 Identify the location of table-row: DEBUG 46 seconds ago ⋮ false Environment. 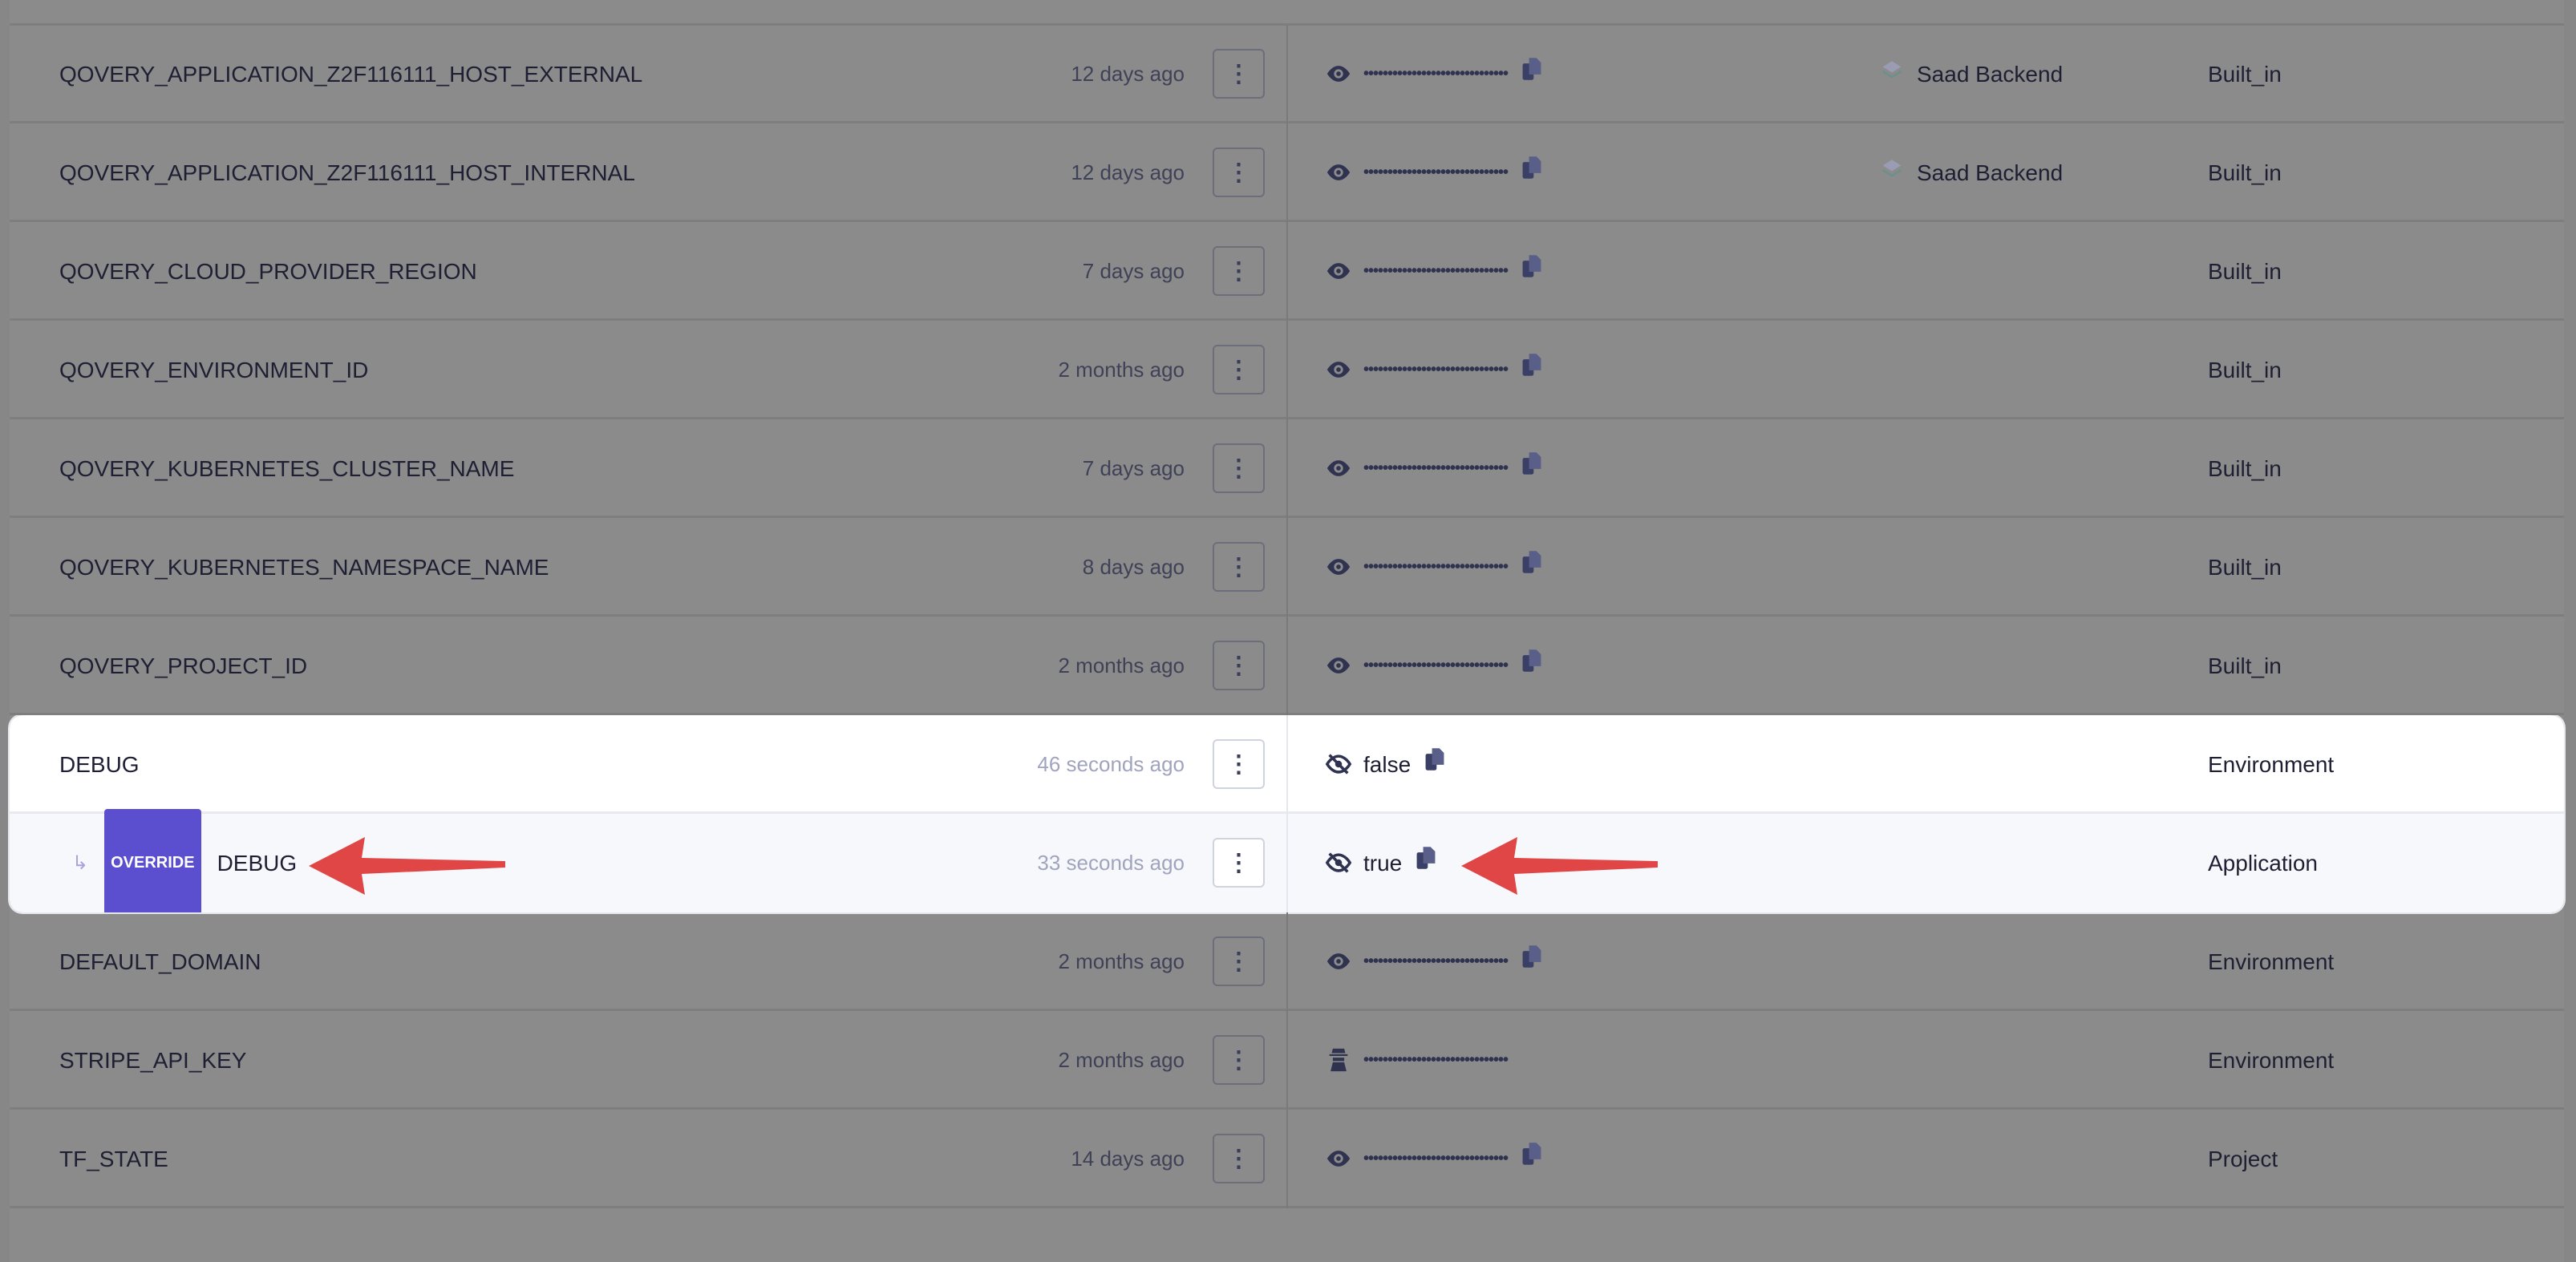
(1287, 764).